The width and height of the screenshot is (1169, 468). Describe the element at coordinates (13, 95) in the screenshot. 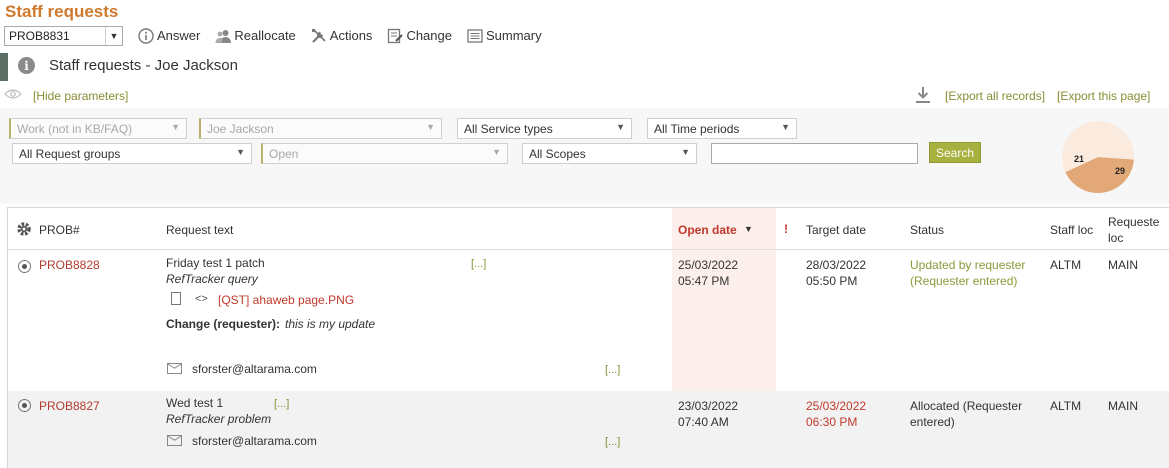

I see `eye-icon` at that location.